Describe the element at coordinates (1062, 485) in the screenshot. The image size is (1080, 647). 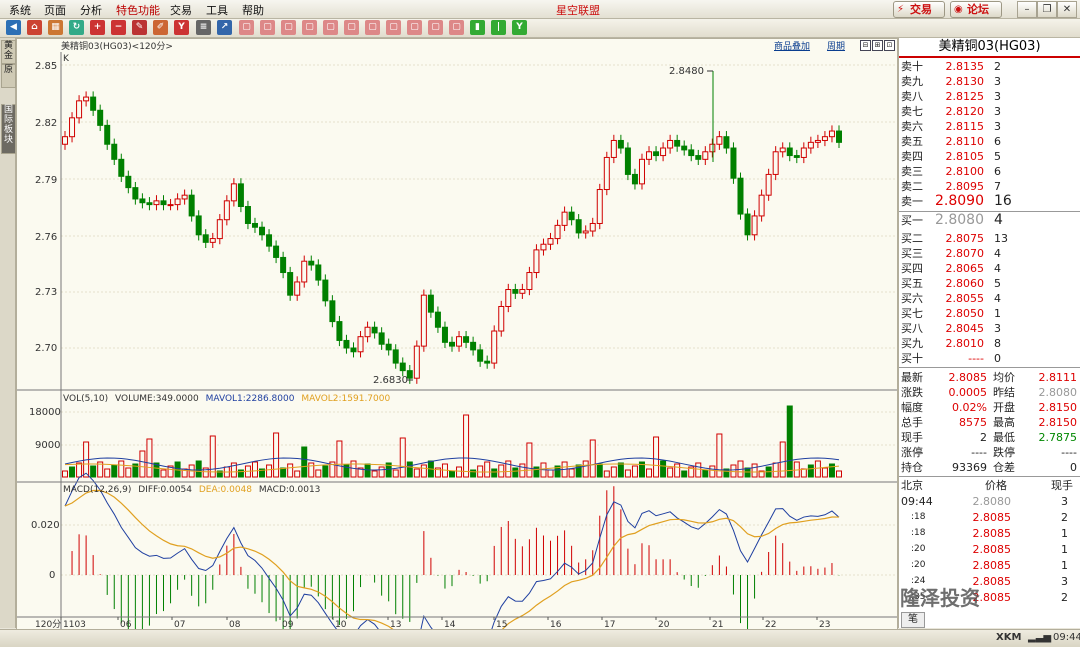
I see `ticks-qty-header: 现手` at that location.